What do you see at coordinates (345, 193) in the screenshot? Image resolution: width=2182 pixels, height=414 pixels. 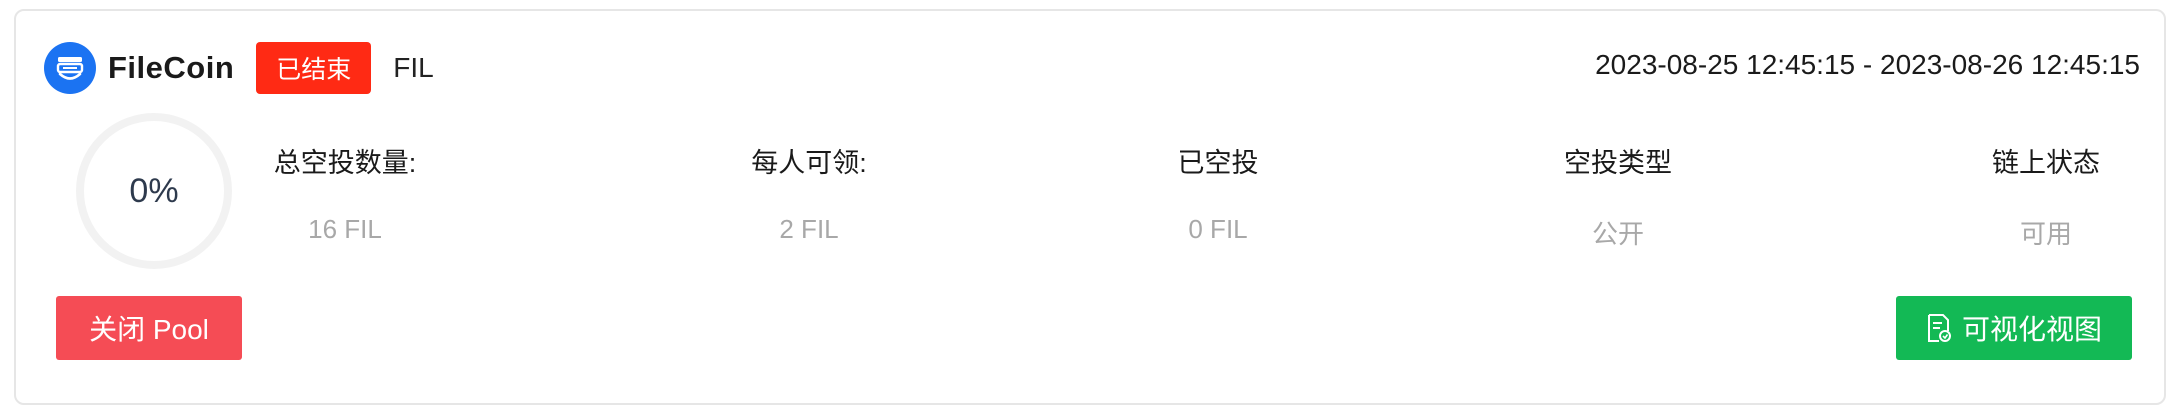 I see `stat-total-airdrop: 总空投数量: 16 FIL` at bounding box center [345, 193].